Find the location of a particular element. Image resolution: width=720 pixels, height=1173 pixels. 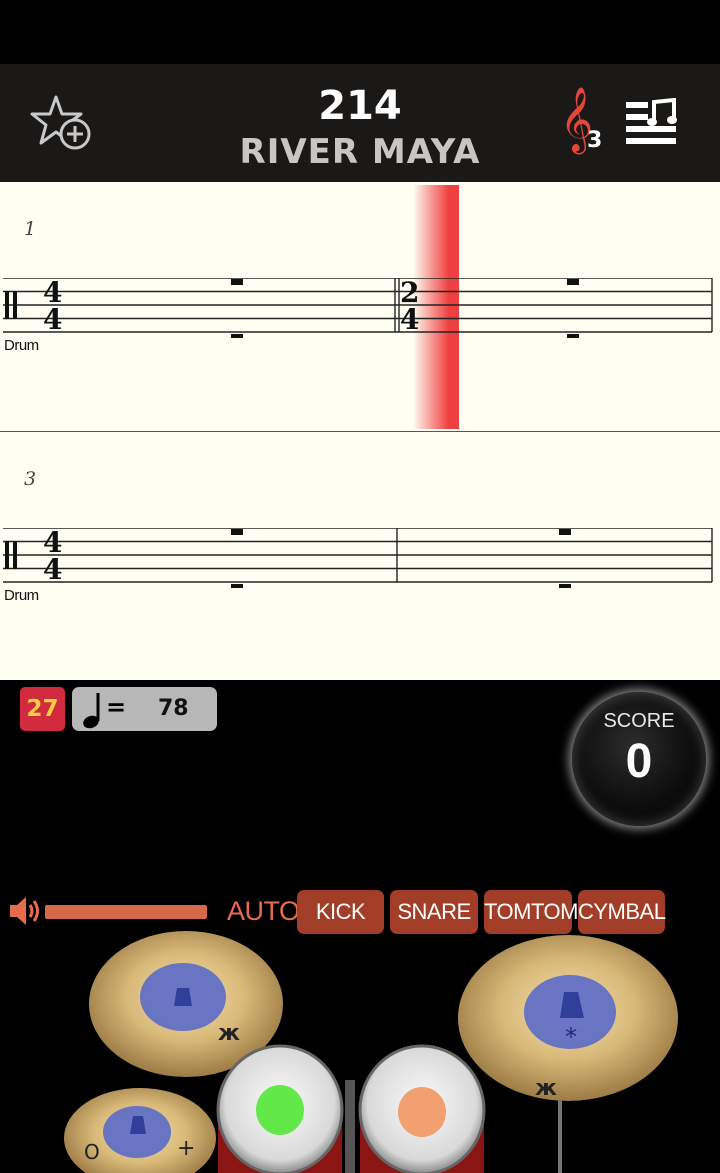

score-value: 0 is located at coordinates (639, 761).